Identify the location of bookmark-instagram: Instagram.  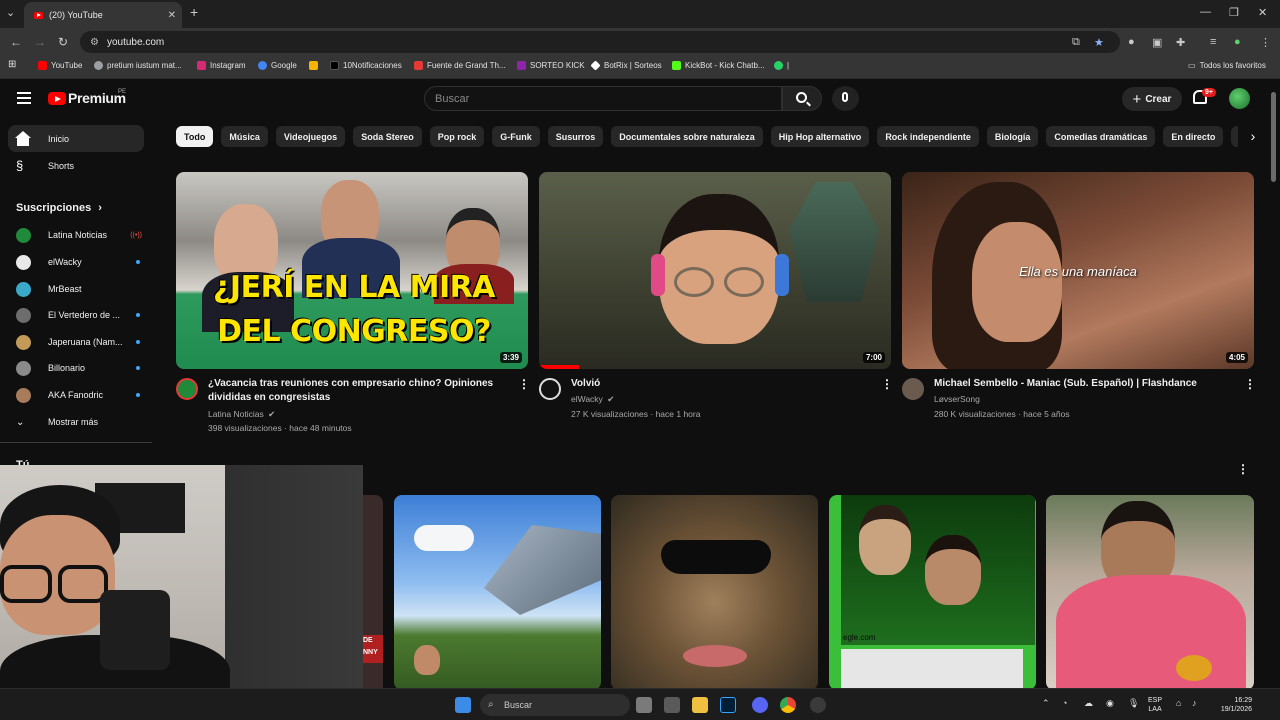
(221, 65).